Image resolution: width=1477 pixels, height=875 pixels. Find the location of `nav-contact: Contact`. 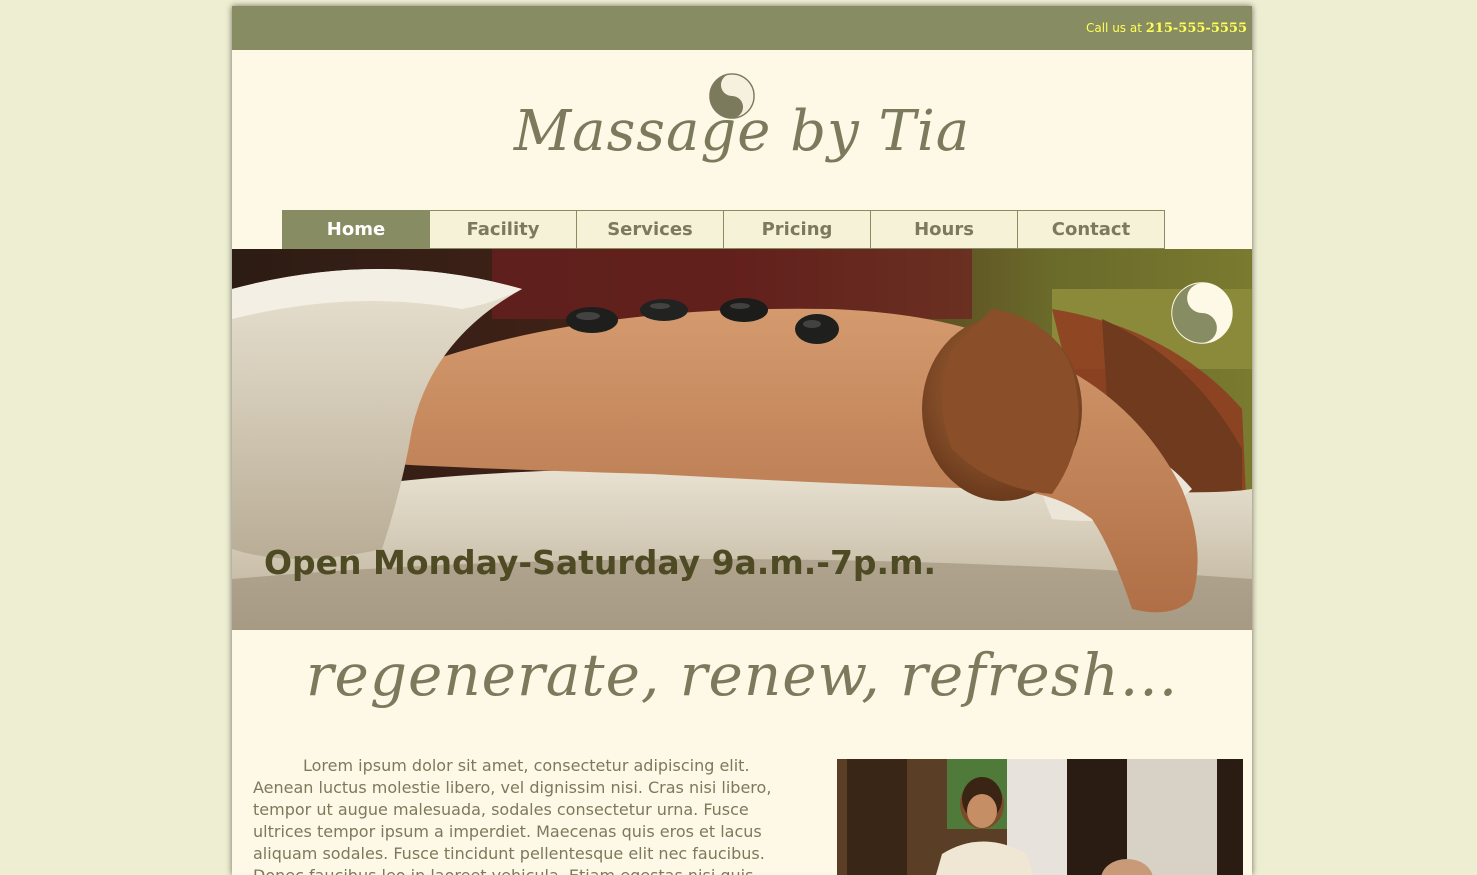

nav-contact: Contact is located at coordinates (1091, 229).